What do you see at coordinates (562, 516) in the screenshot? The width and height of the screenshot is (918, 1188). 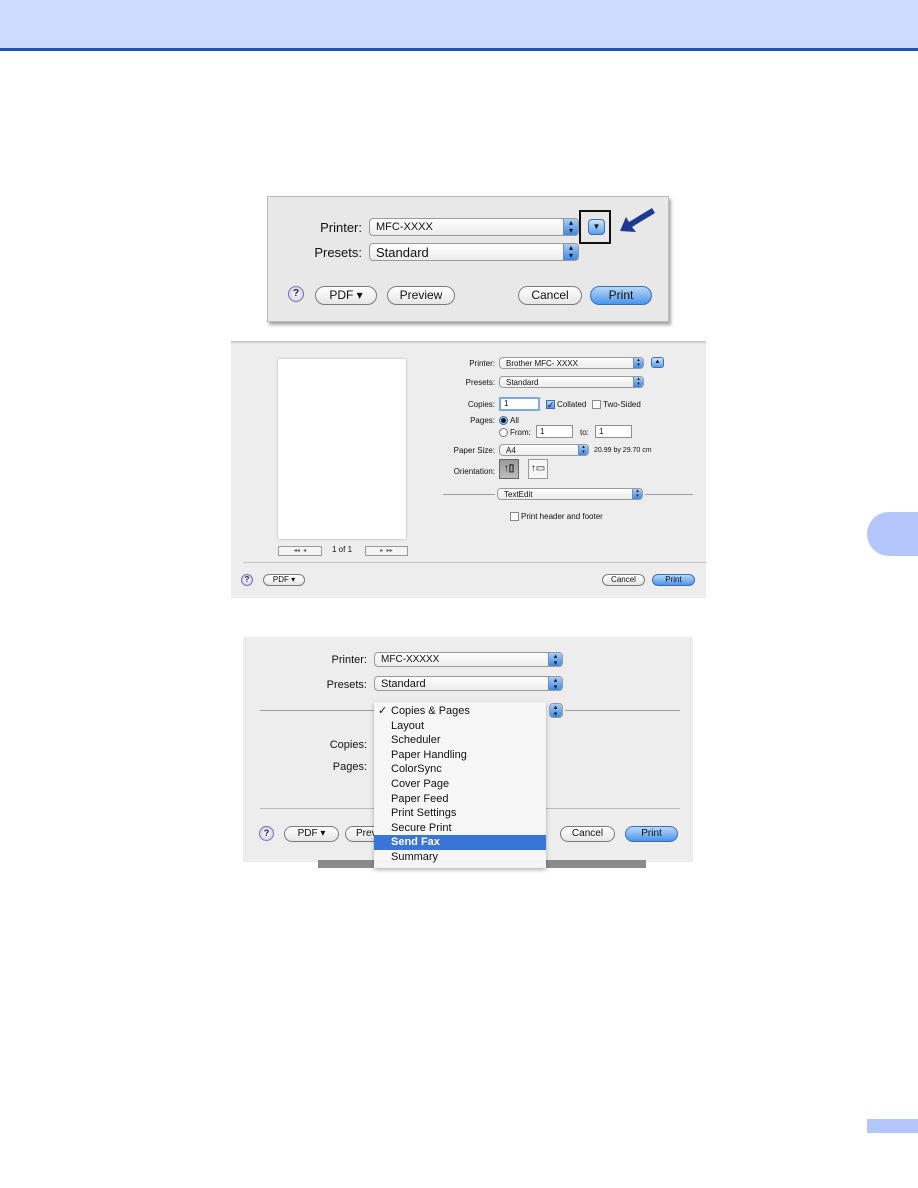 I see `header-footer-label: Print header and footer` at bounding box center [562, 516].